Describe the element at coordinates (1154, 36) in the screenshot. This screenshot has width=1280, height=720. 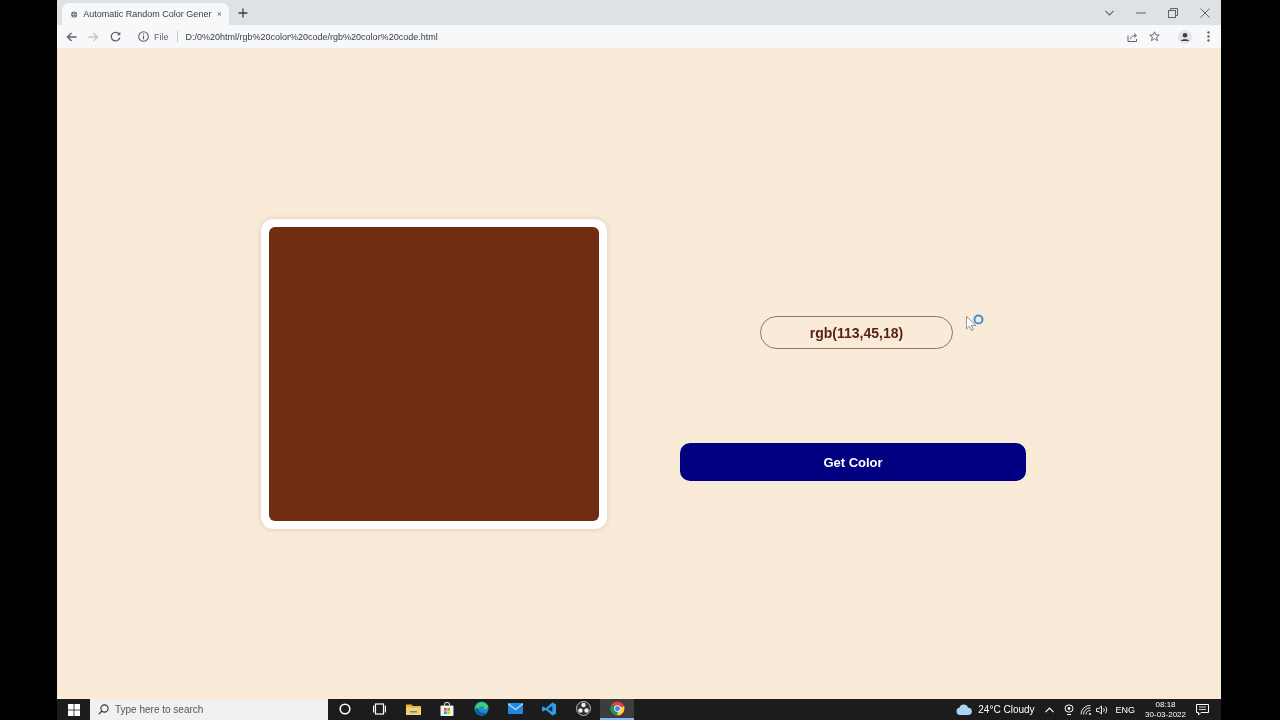
I see `star-icon` at that location.